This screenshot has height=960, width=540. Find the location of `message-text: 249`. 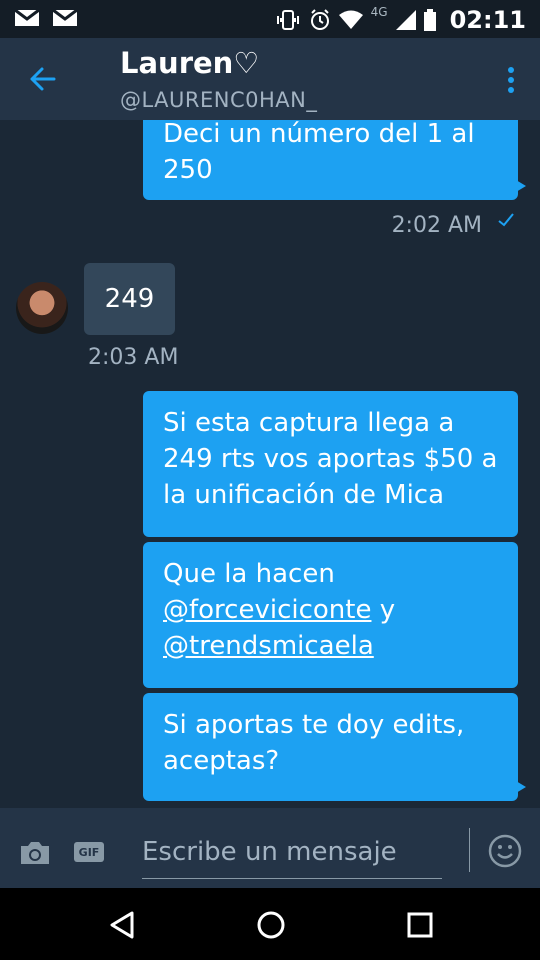

message-text: 249 is located at coordinates (129, 299).